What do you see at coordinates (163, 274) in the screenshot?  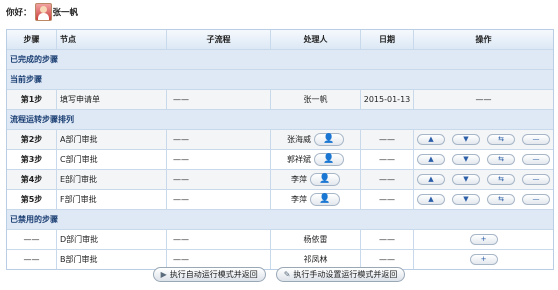 I see `run-icon: ▶` at bounding box center [163, 274].